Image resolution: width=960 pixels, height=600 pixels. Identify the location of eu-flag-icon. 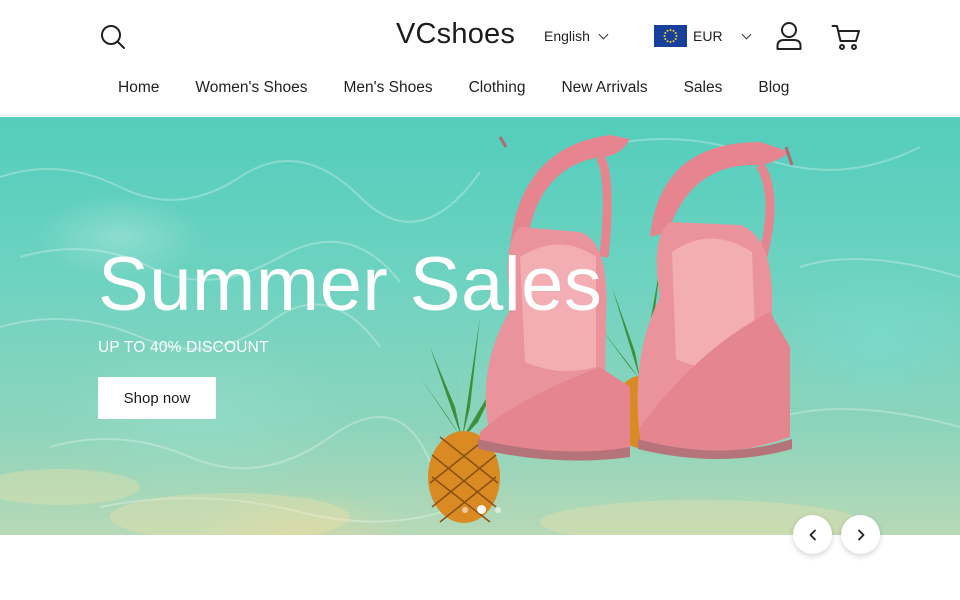
(670, 36).